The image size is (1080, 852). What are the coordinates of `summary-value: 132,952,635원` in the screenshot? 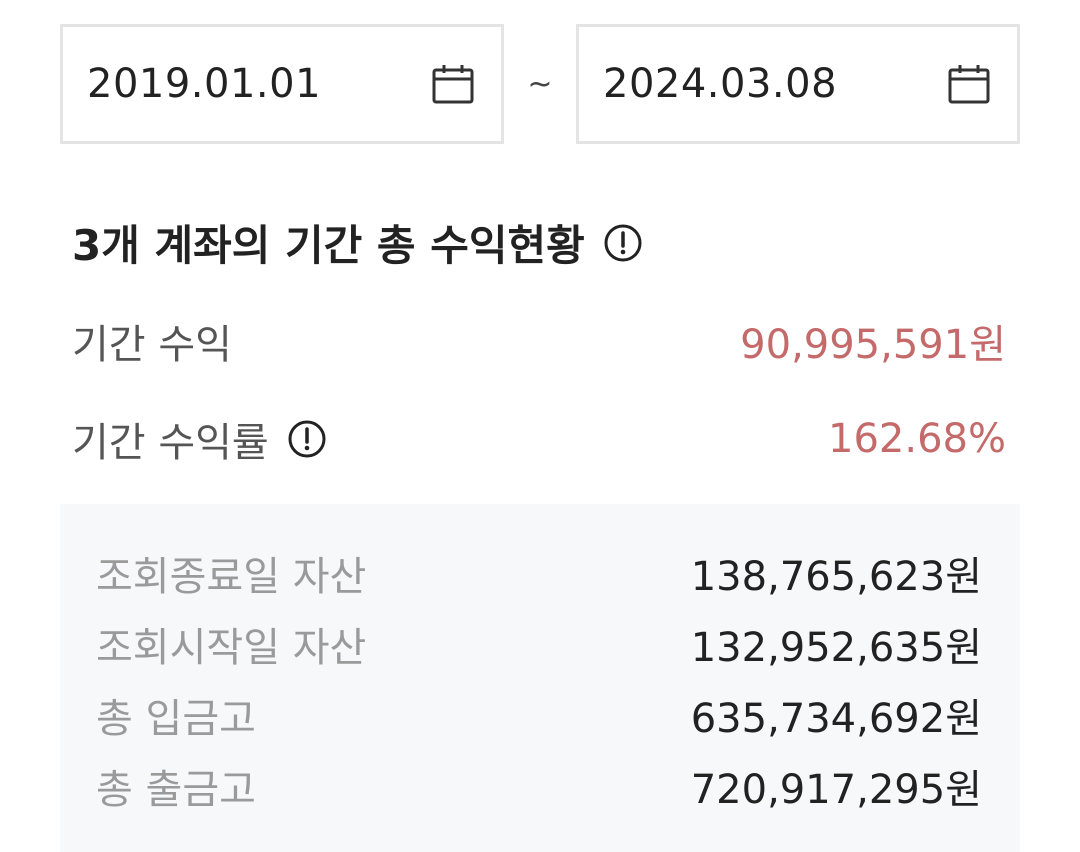 It's located at (836, 648).